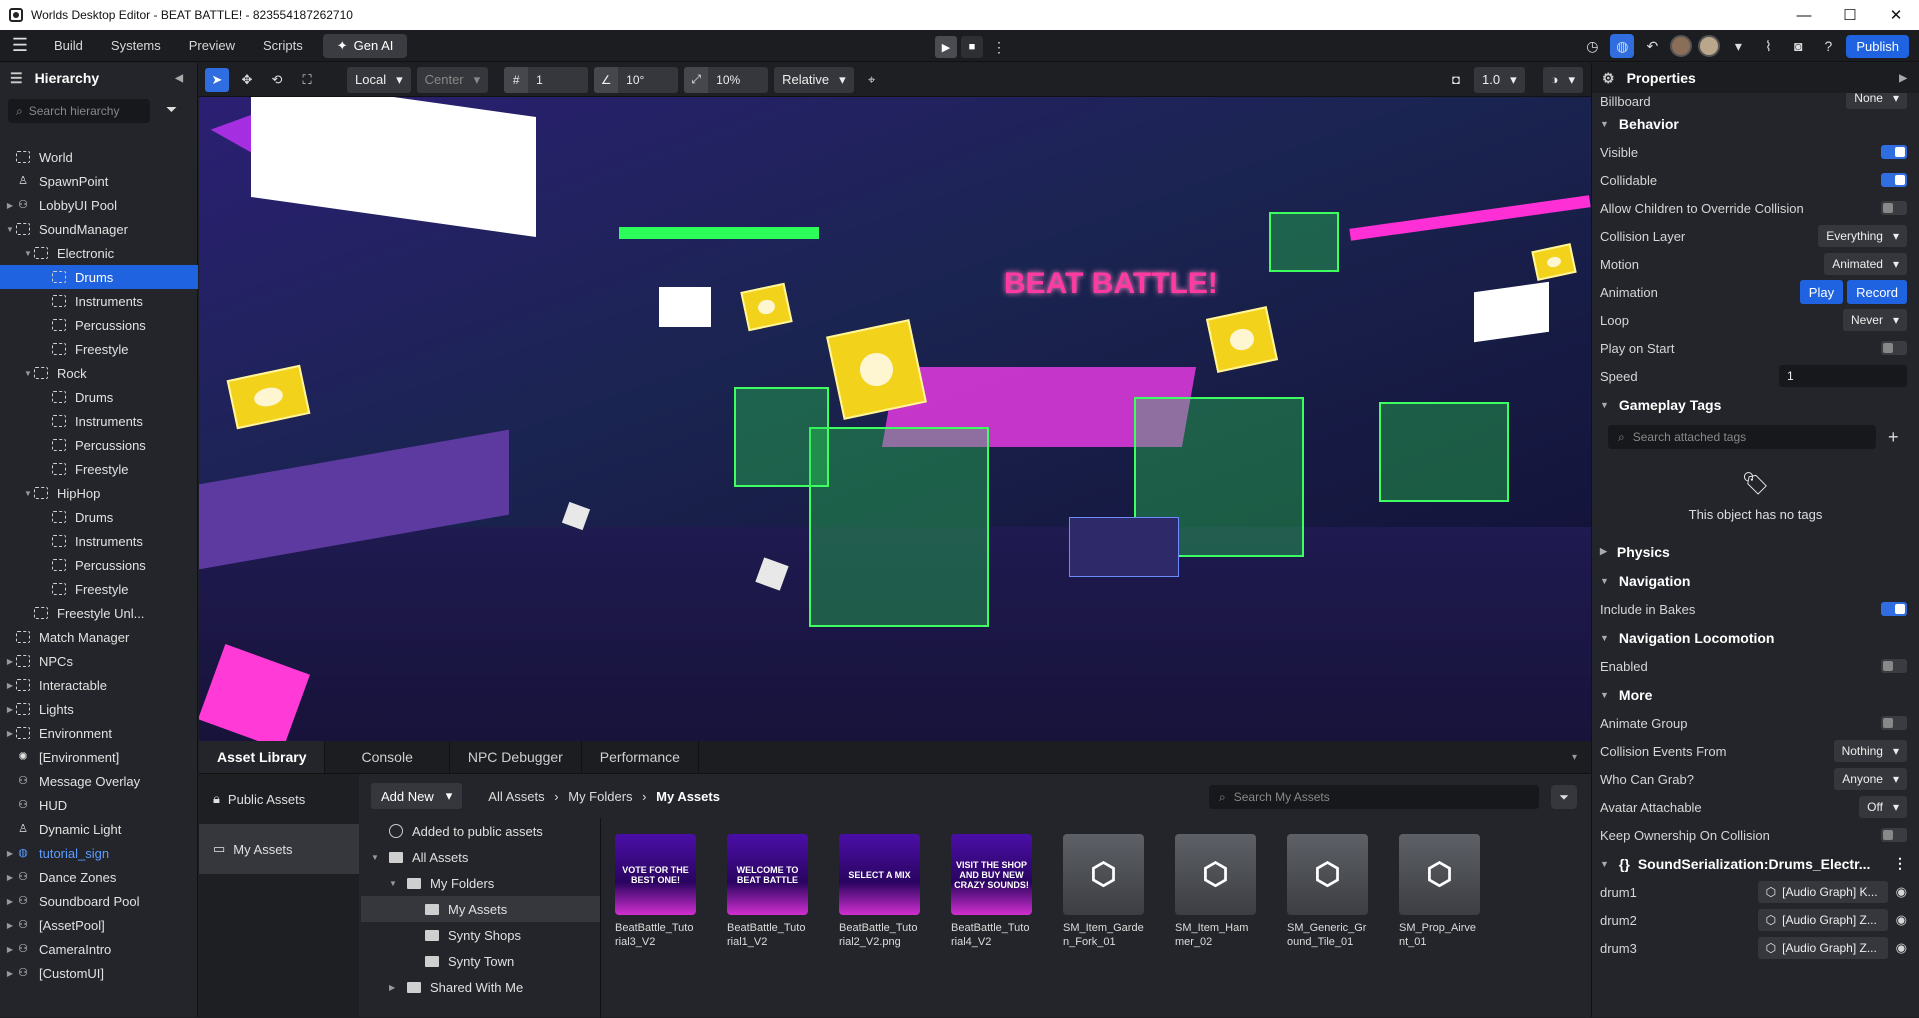  Describe the element at coordinates (179, 78) in the screenshot. I see `collapse-left-icon: ◀` at that location.